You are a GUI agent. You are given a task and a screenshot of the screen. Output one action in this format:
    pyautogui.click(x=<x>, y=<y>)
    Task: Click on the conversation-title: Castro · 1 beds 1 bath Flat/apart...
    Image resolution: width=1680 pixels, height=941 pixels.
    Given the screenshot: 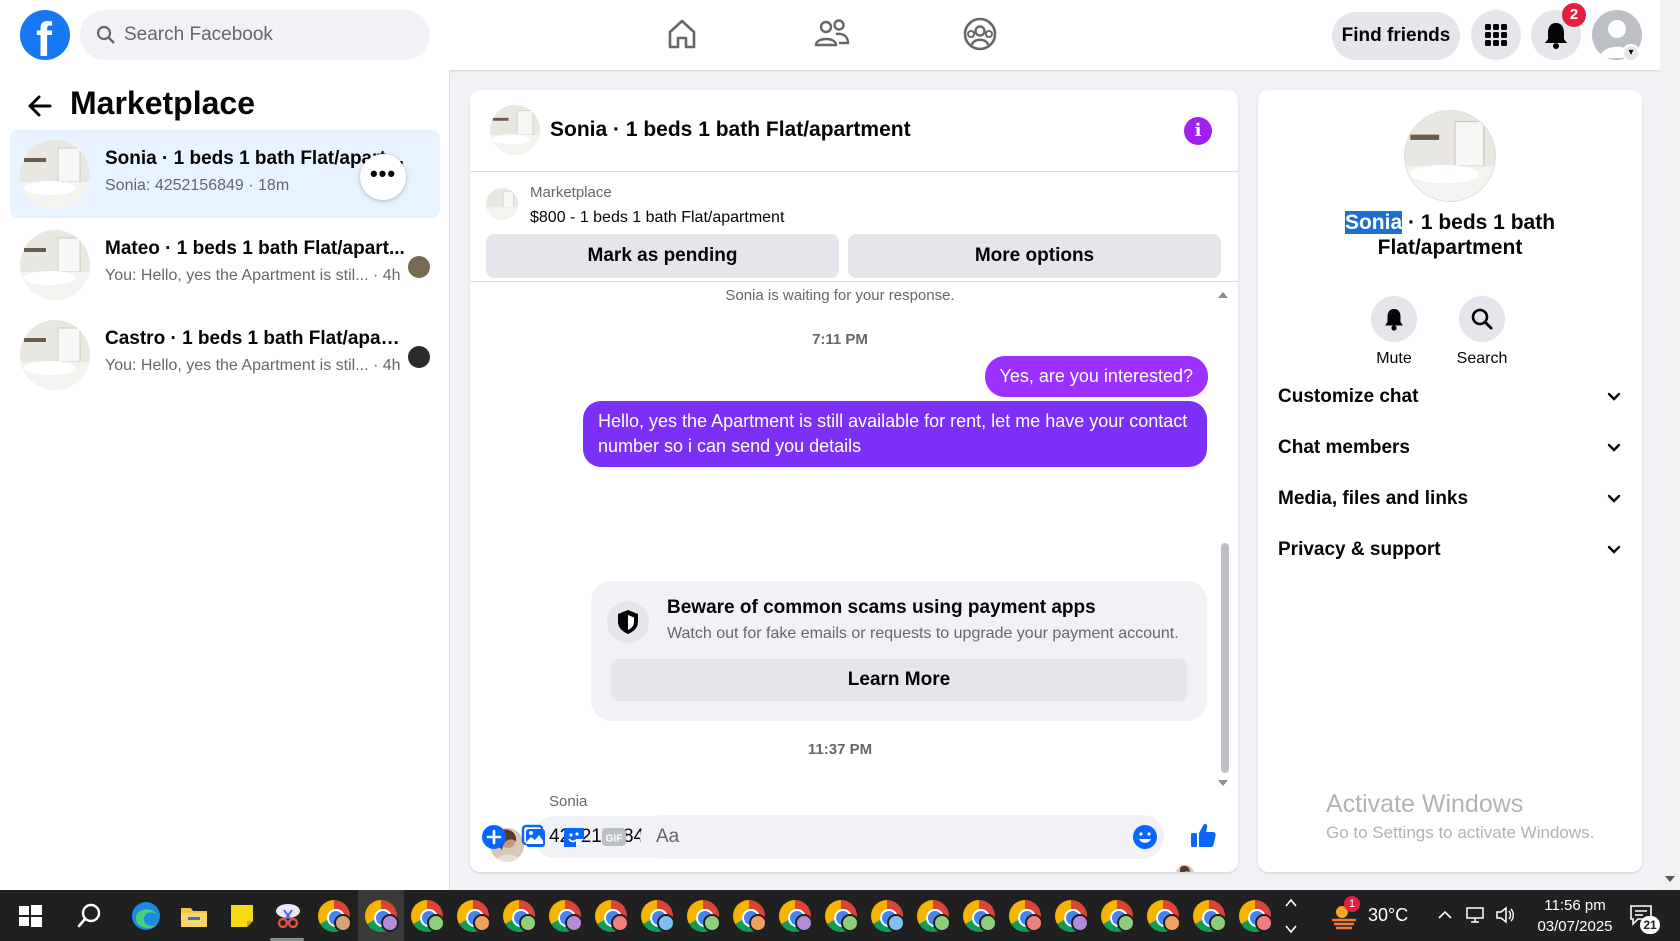 What is the action you would take?
    pyautogui.click(x=255, y=338)
    